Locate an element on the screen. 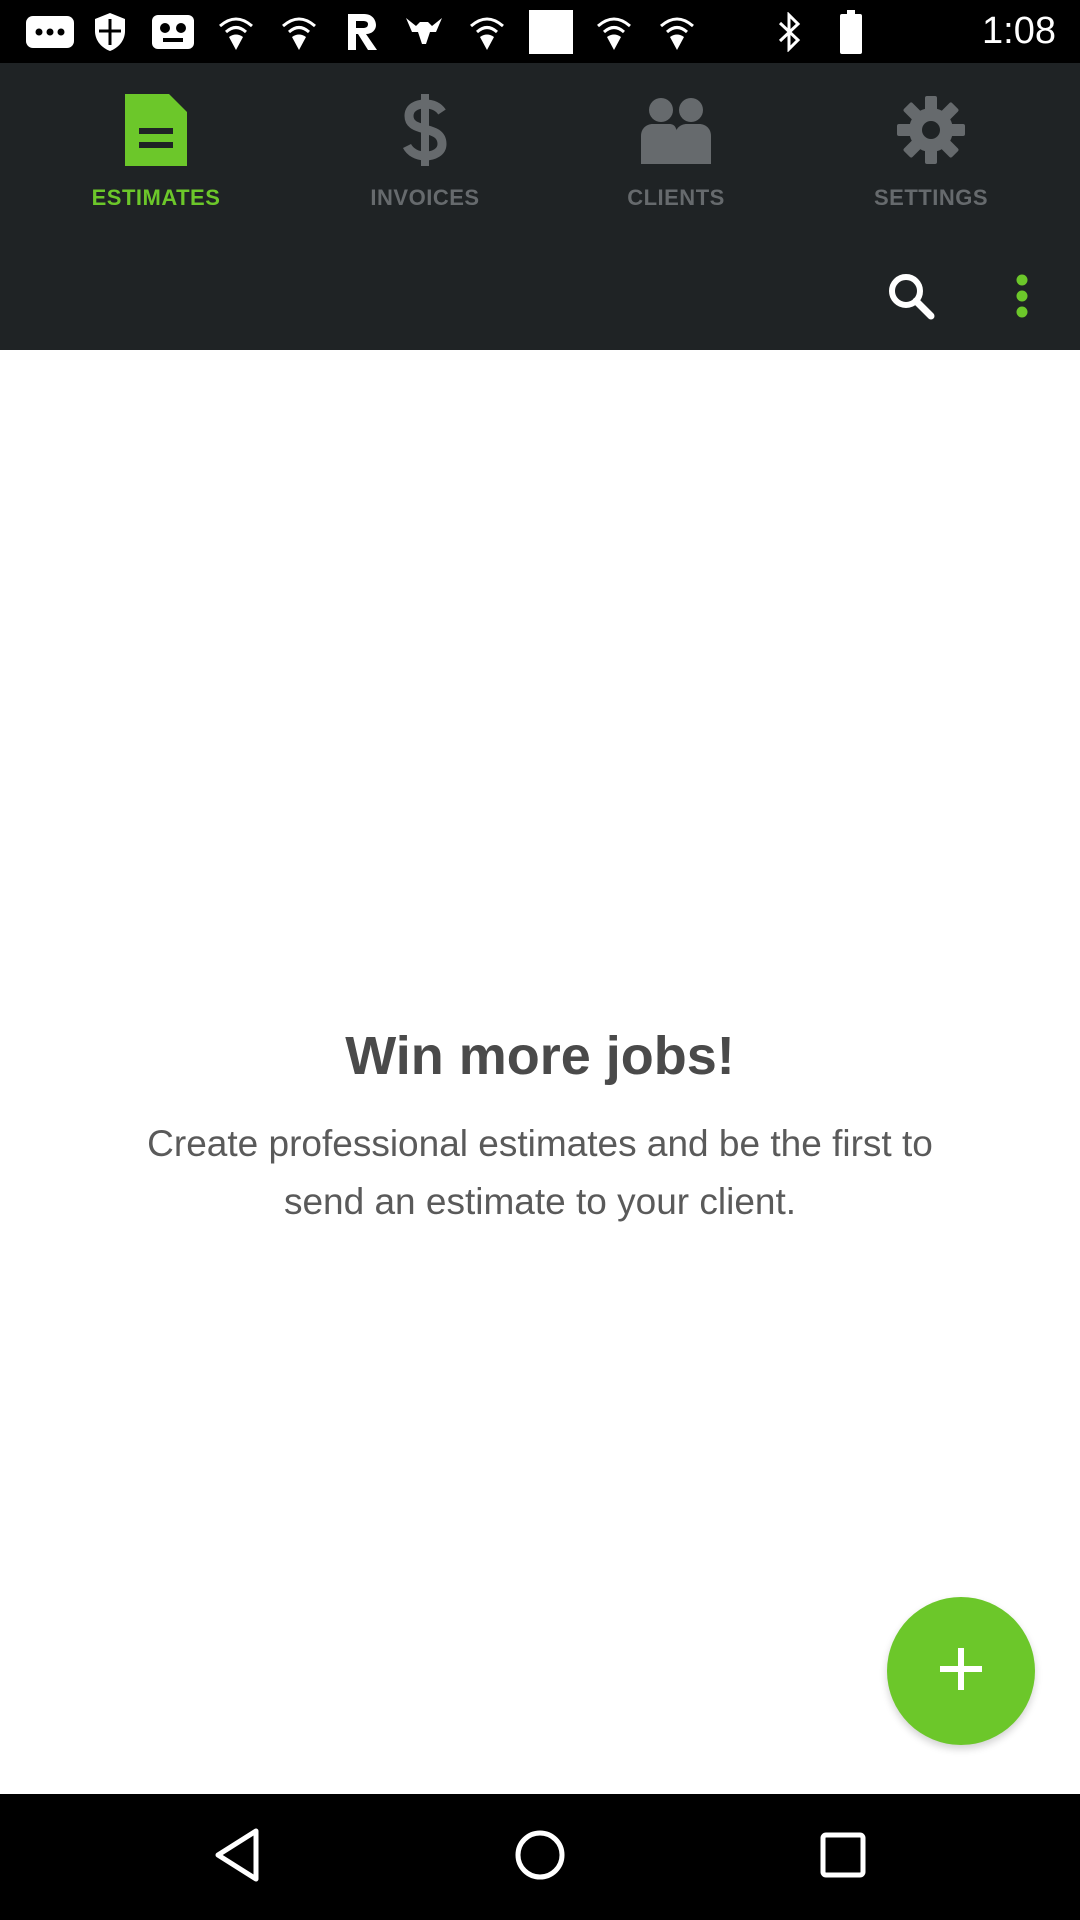  document-icon is located at coordinates (156, 130).